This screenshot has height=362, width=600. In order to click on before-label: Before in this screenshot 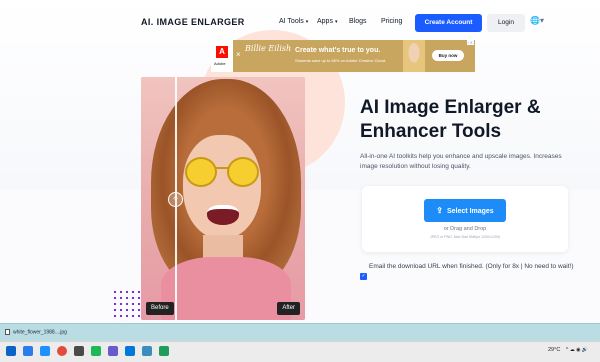, I will do `click(160, 308)`.